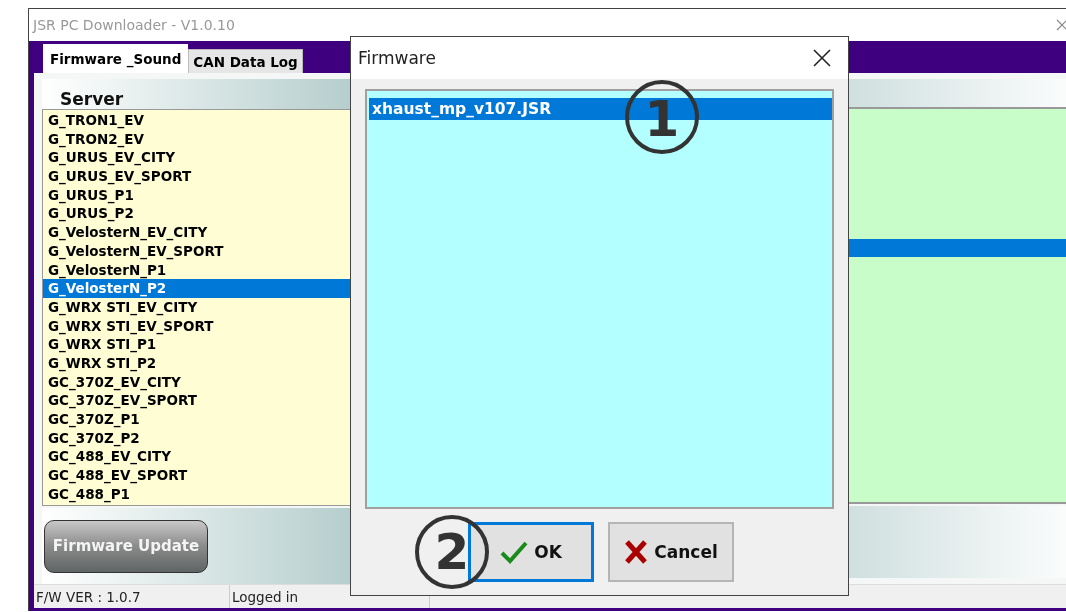 This screenshot has width=1066, height=612. I want to click on status-text: F/W VER : 1.0.7, so click(132, 596).